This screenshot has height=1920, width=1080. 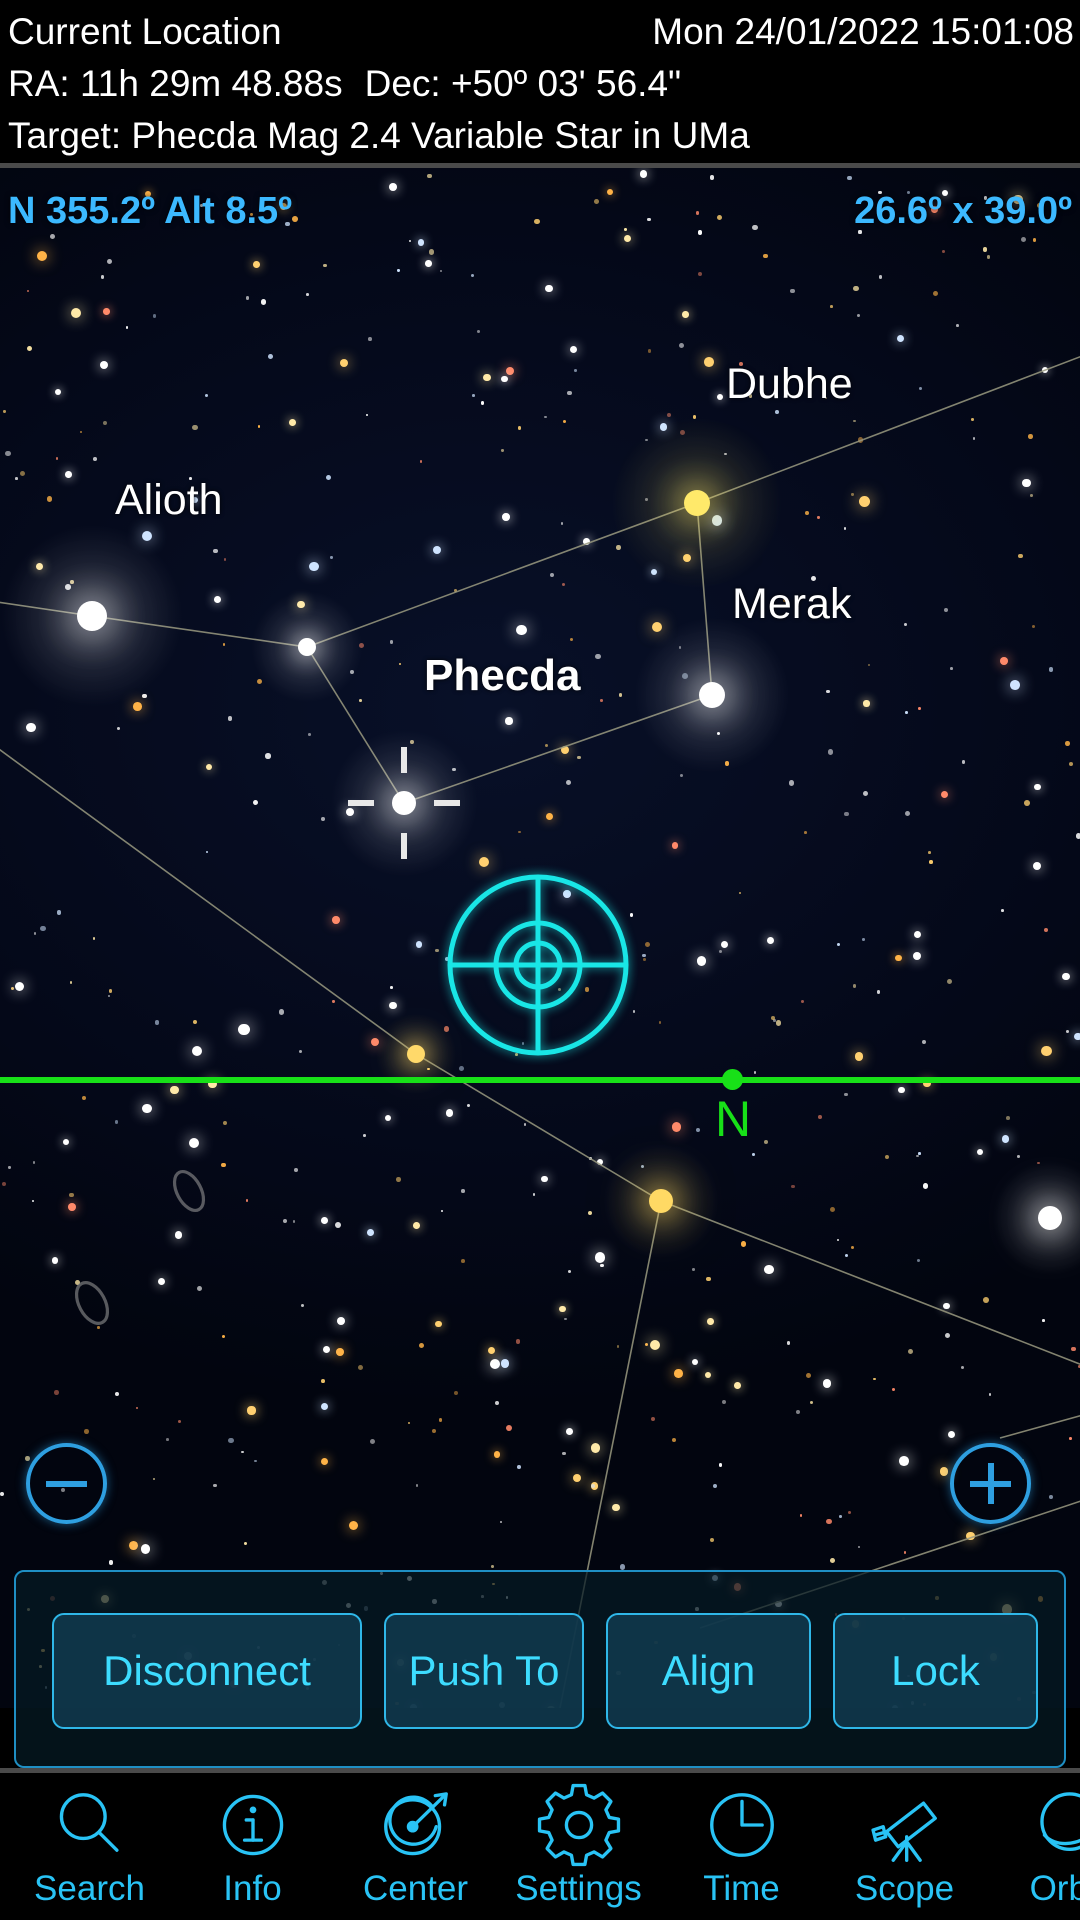 What do you see at coordinates (904, 1888) in the screenshot?
I see `nav-item-label: Scope` at bounding box center [904, 1888].